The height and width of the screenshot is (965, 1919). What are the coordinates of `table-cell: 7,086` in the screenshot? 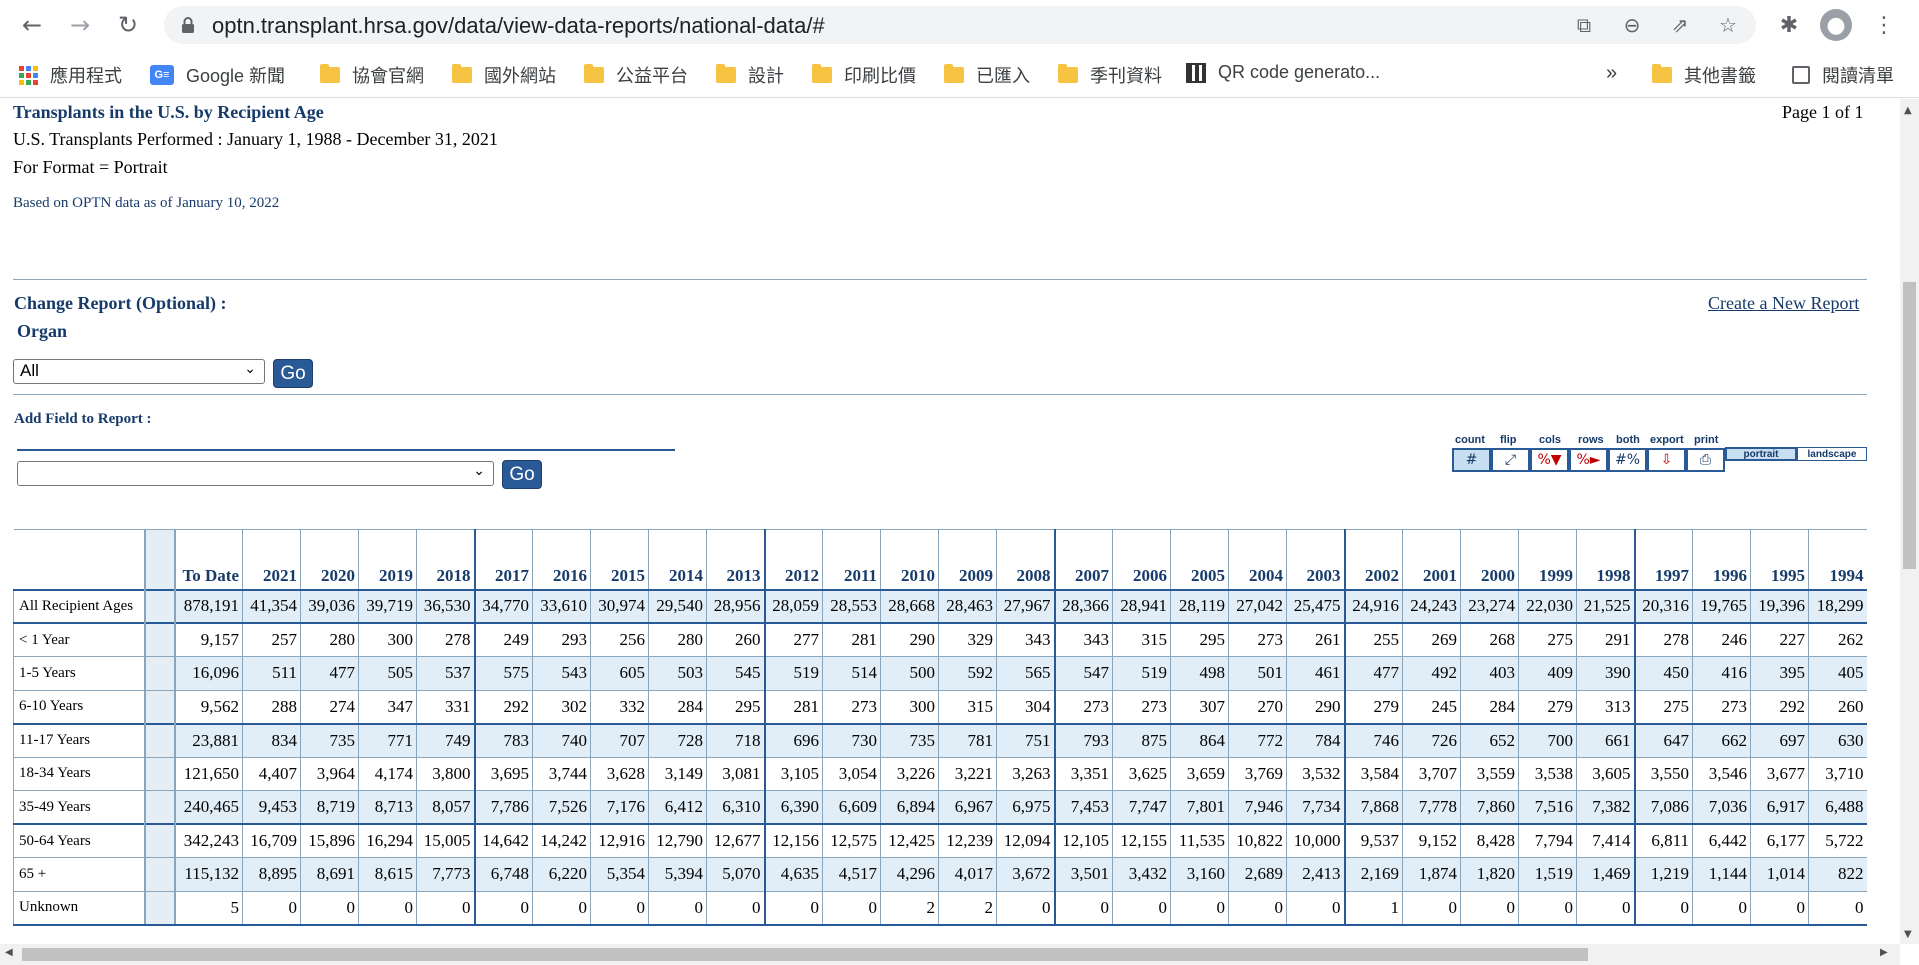 It's located at (1663, 807).